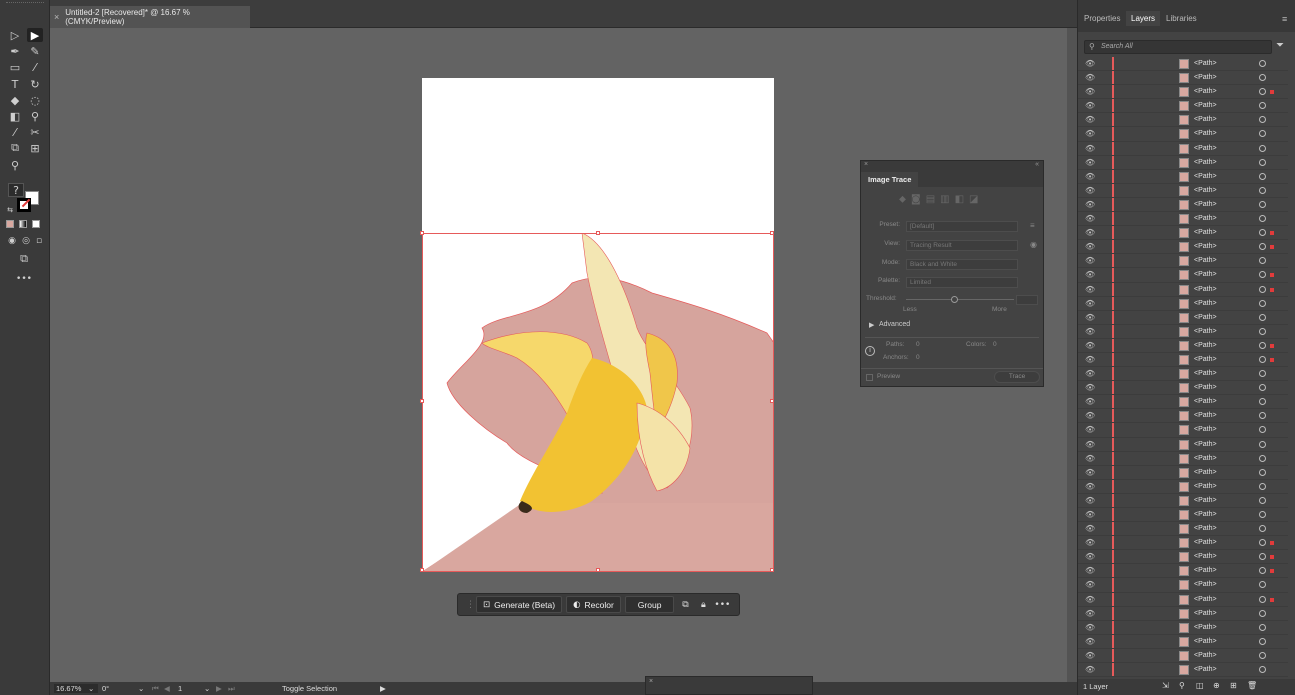 This screenshot has height=695, width=1295. Describe the element at coordinates (869, 377) in the screenshot. I see `preview-checkbox` at that location.